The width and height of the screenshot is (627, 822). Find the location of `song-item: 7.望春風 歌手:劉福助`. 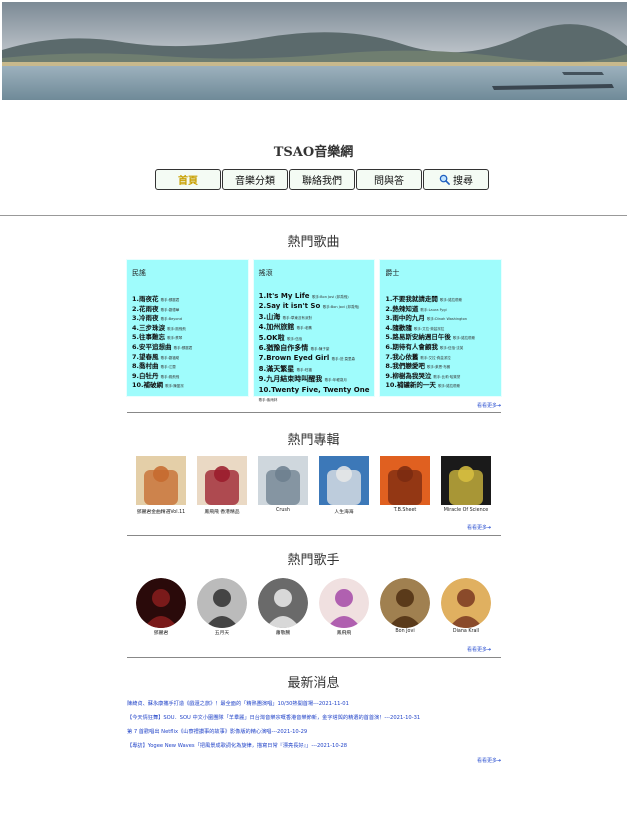

song-item: 7.望春風 歌手:劉福助 is located at coordinates (188, 358).